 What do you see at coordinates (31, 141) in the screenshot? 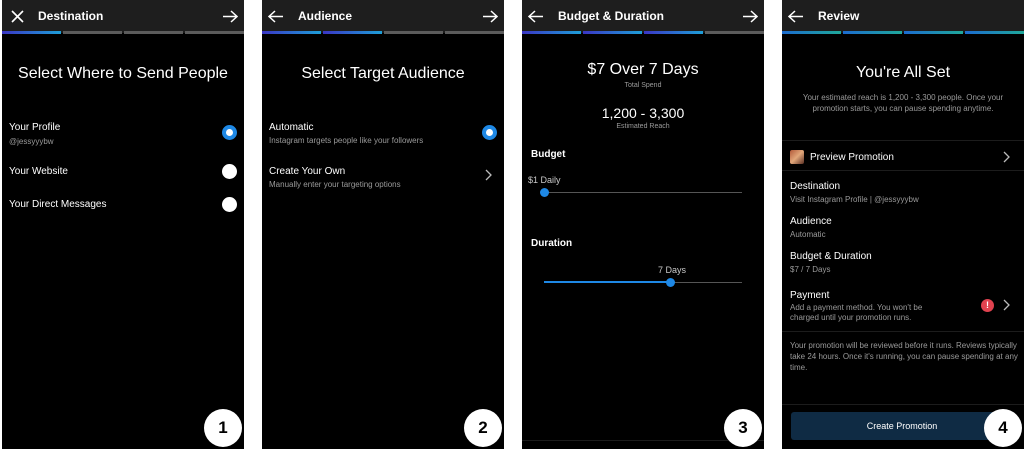
I see `option-profile-handle: @jessyyybw` at bounding box center [31, 141].